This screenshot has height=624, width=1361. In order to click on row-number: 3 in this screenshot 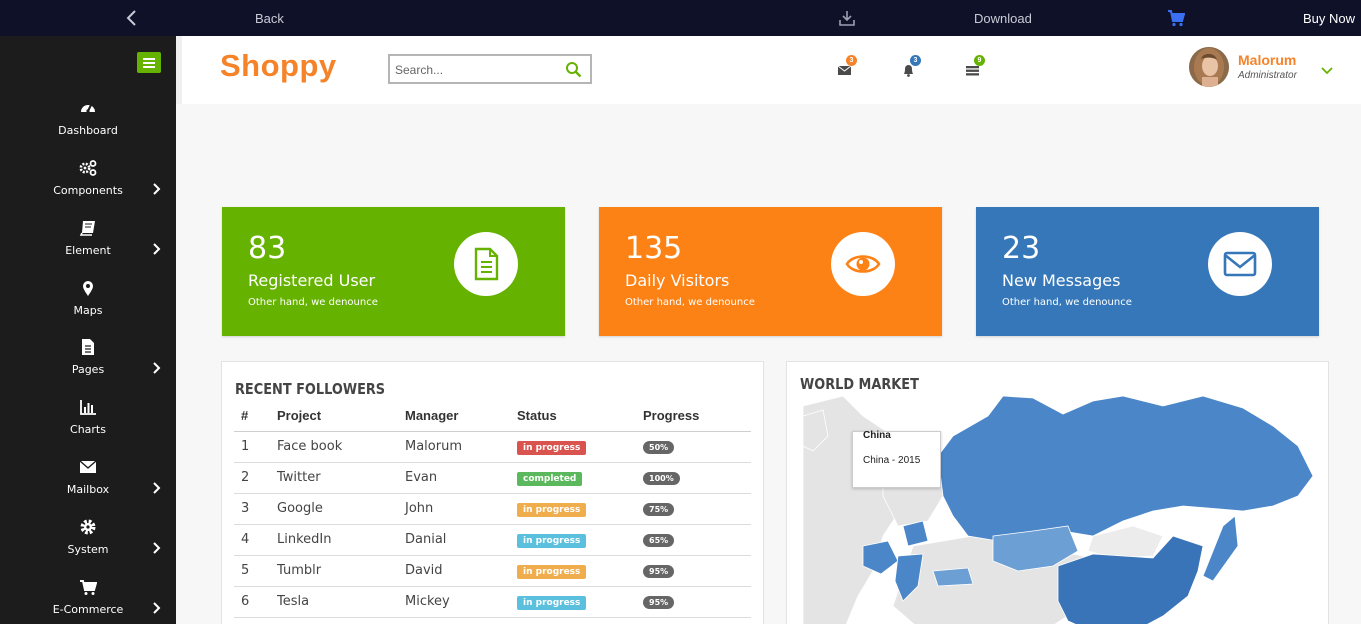, I will do `click(252, 509)`.